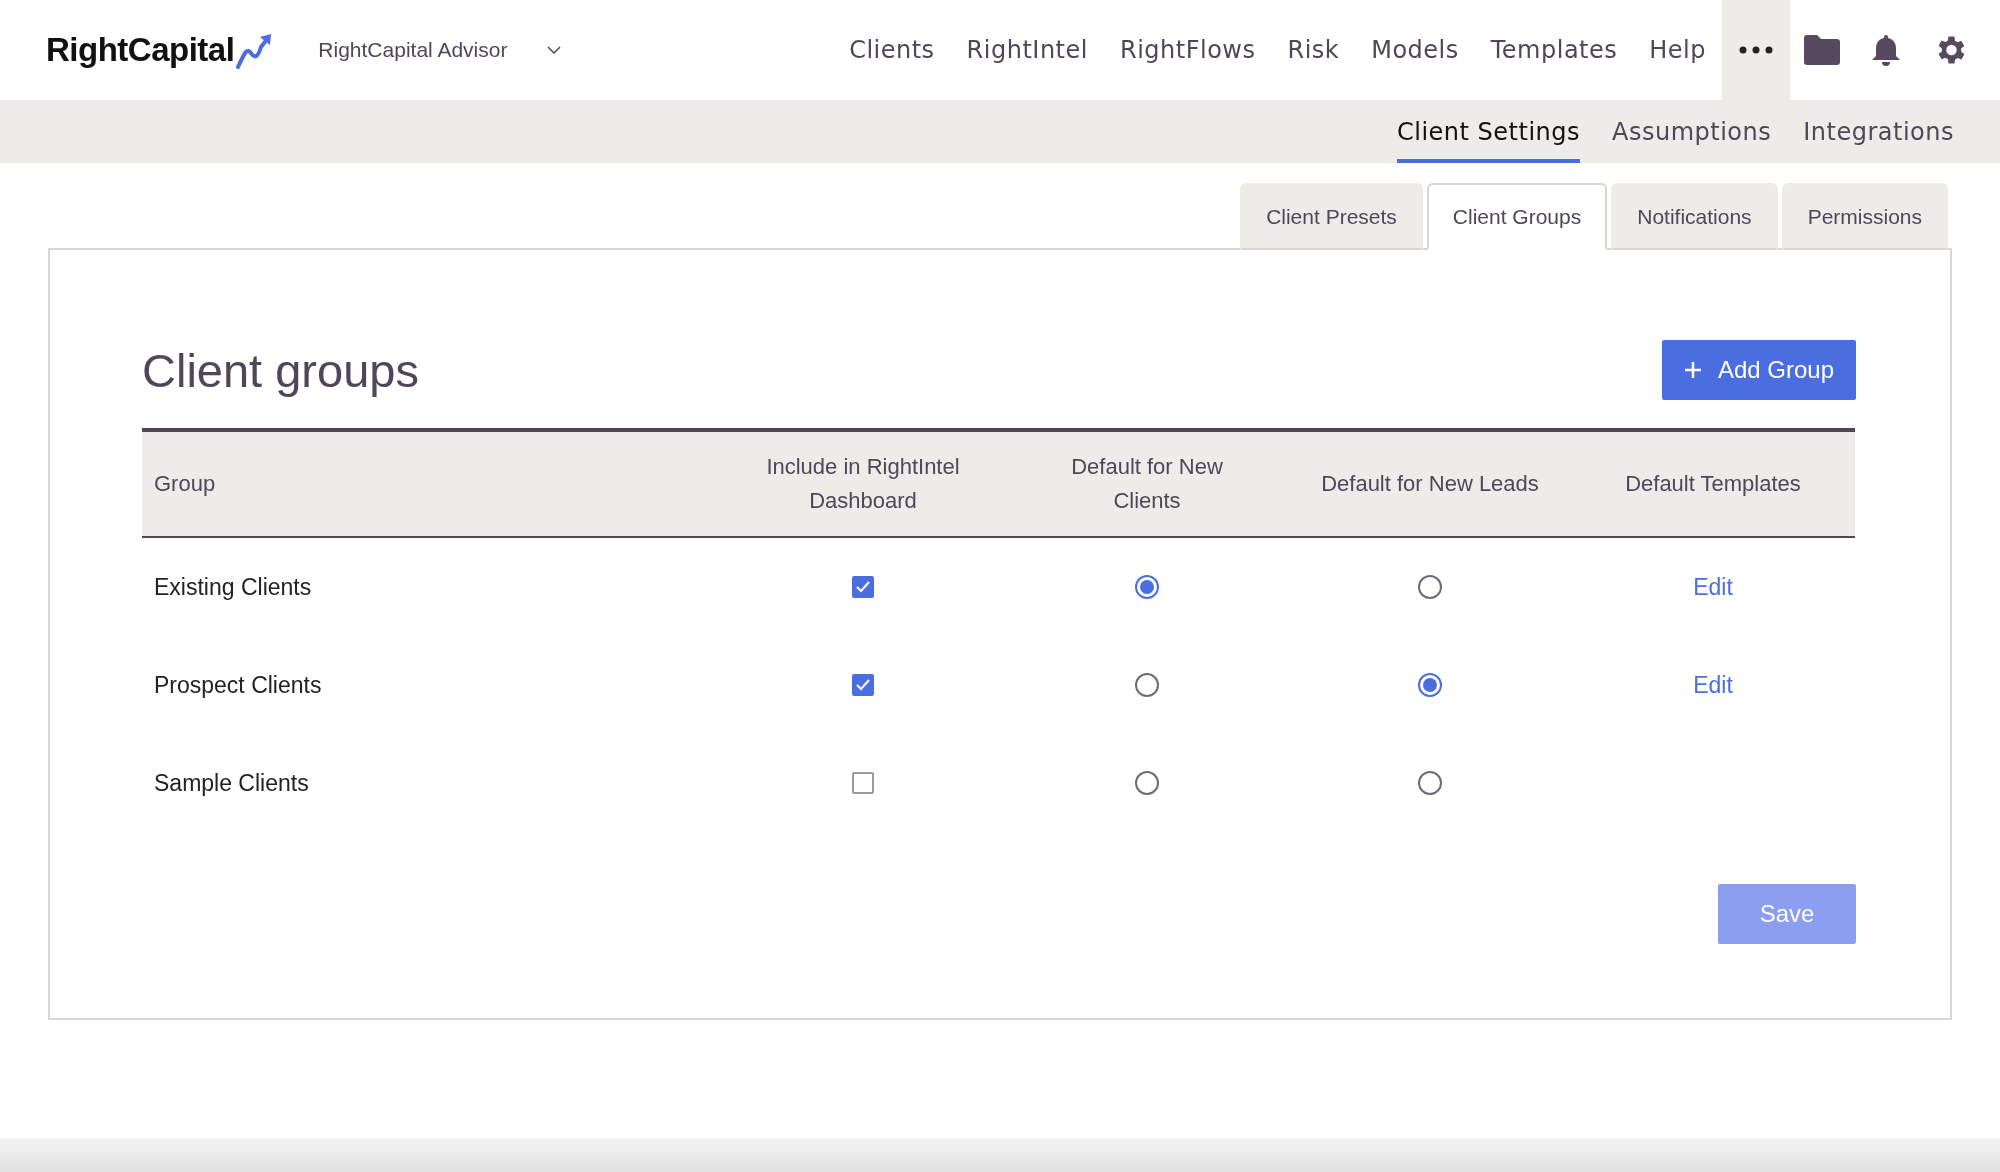 The height and width of the screenshot is (1172, 2000). I want to click on sub-tab: Client Presets, so click(1331, 216).